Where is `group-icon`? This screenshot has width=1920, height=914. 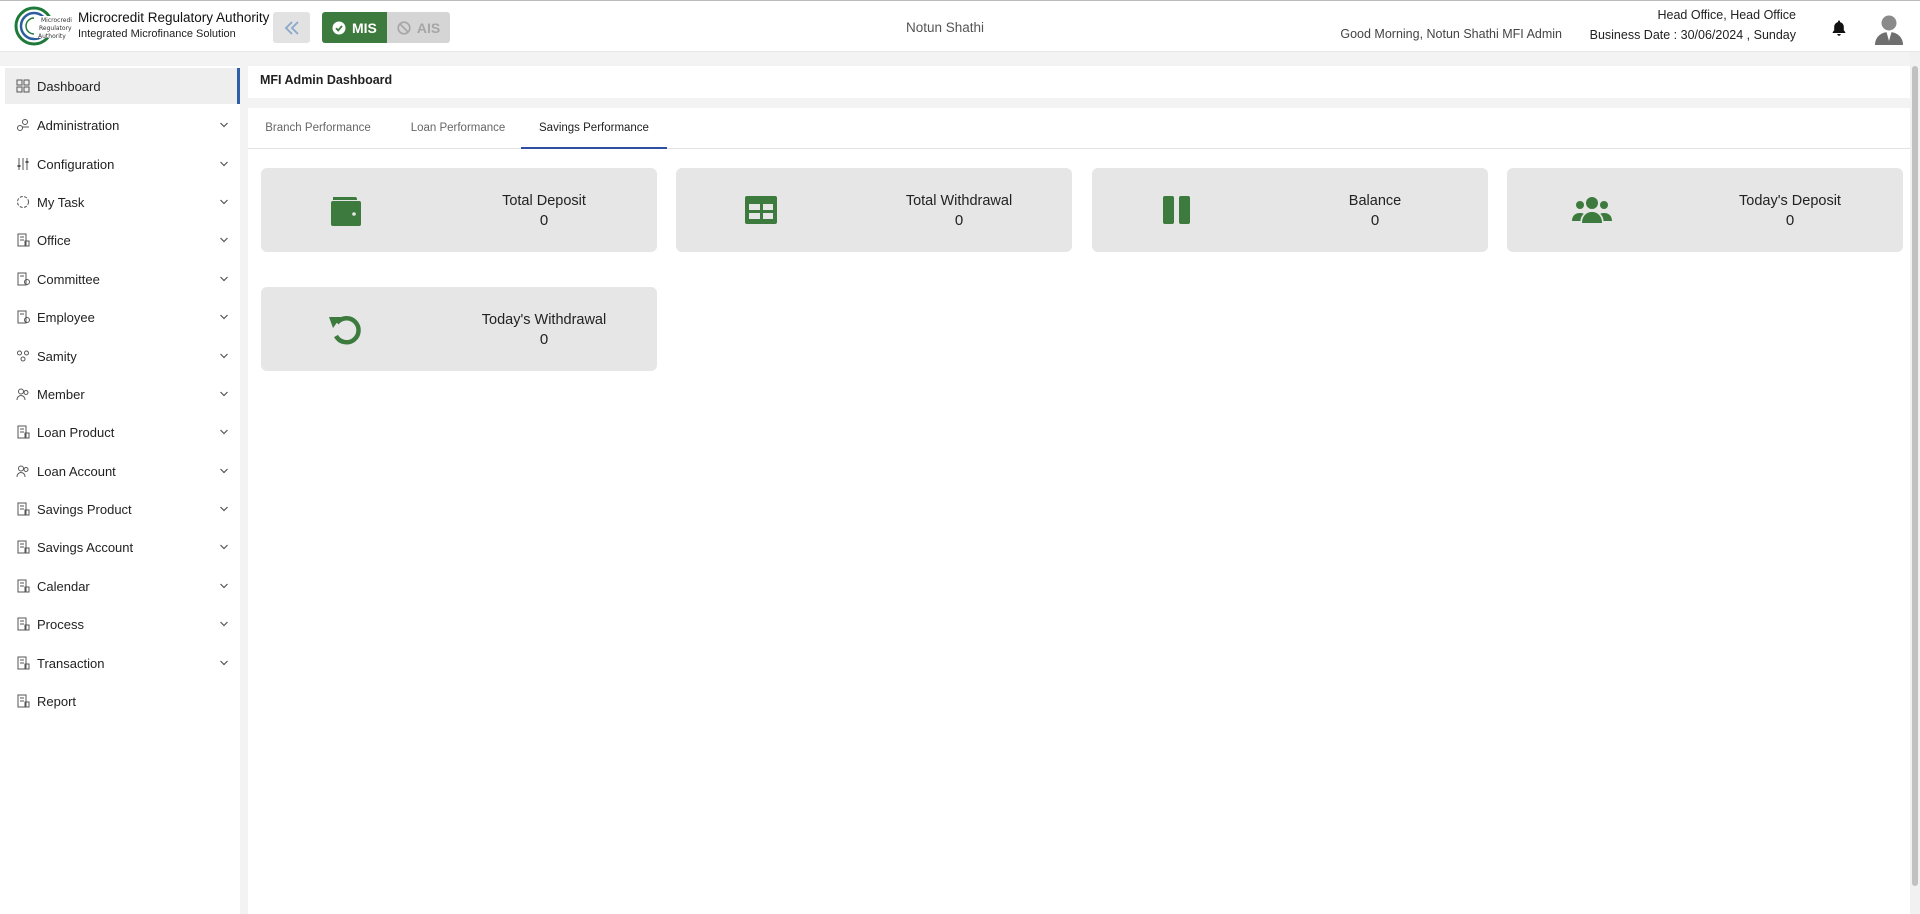 group-icon is located at coordinates (23, 356).